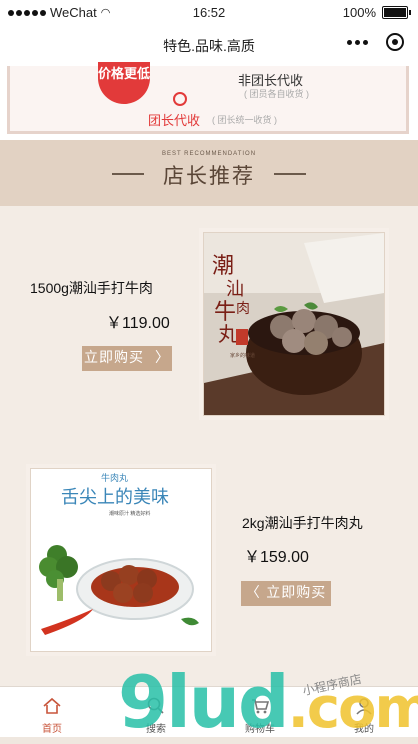  What do you see at coordinates (129, 513) in the screenshot?
I see `svg-text: 潮味原汁 精选好料` at bounding box center [129, 513].